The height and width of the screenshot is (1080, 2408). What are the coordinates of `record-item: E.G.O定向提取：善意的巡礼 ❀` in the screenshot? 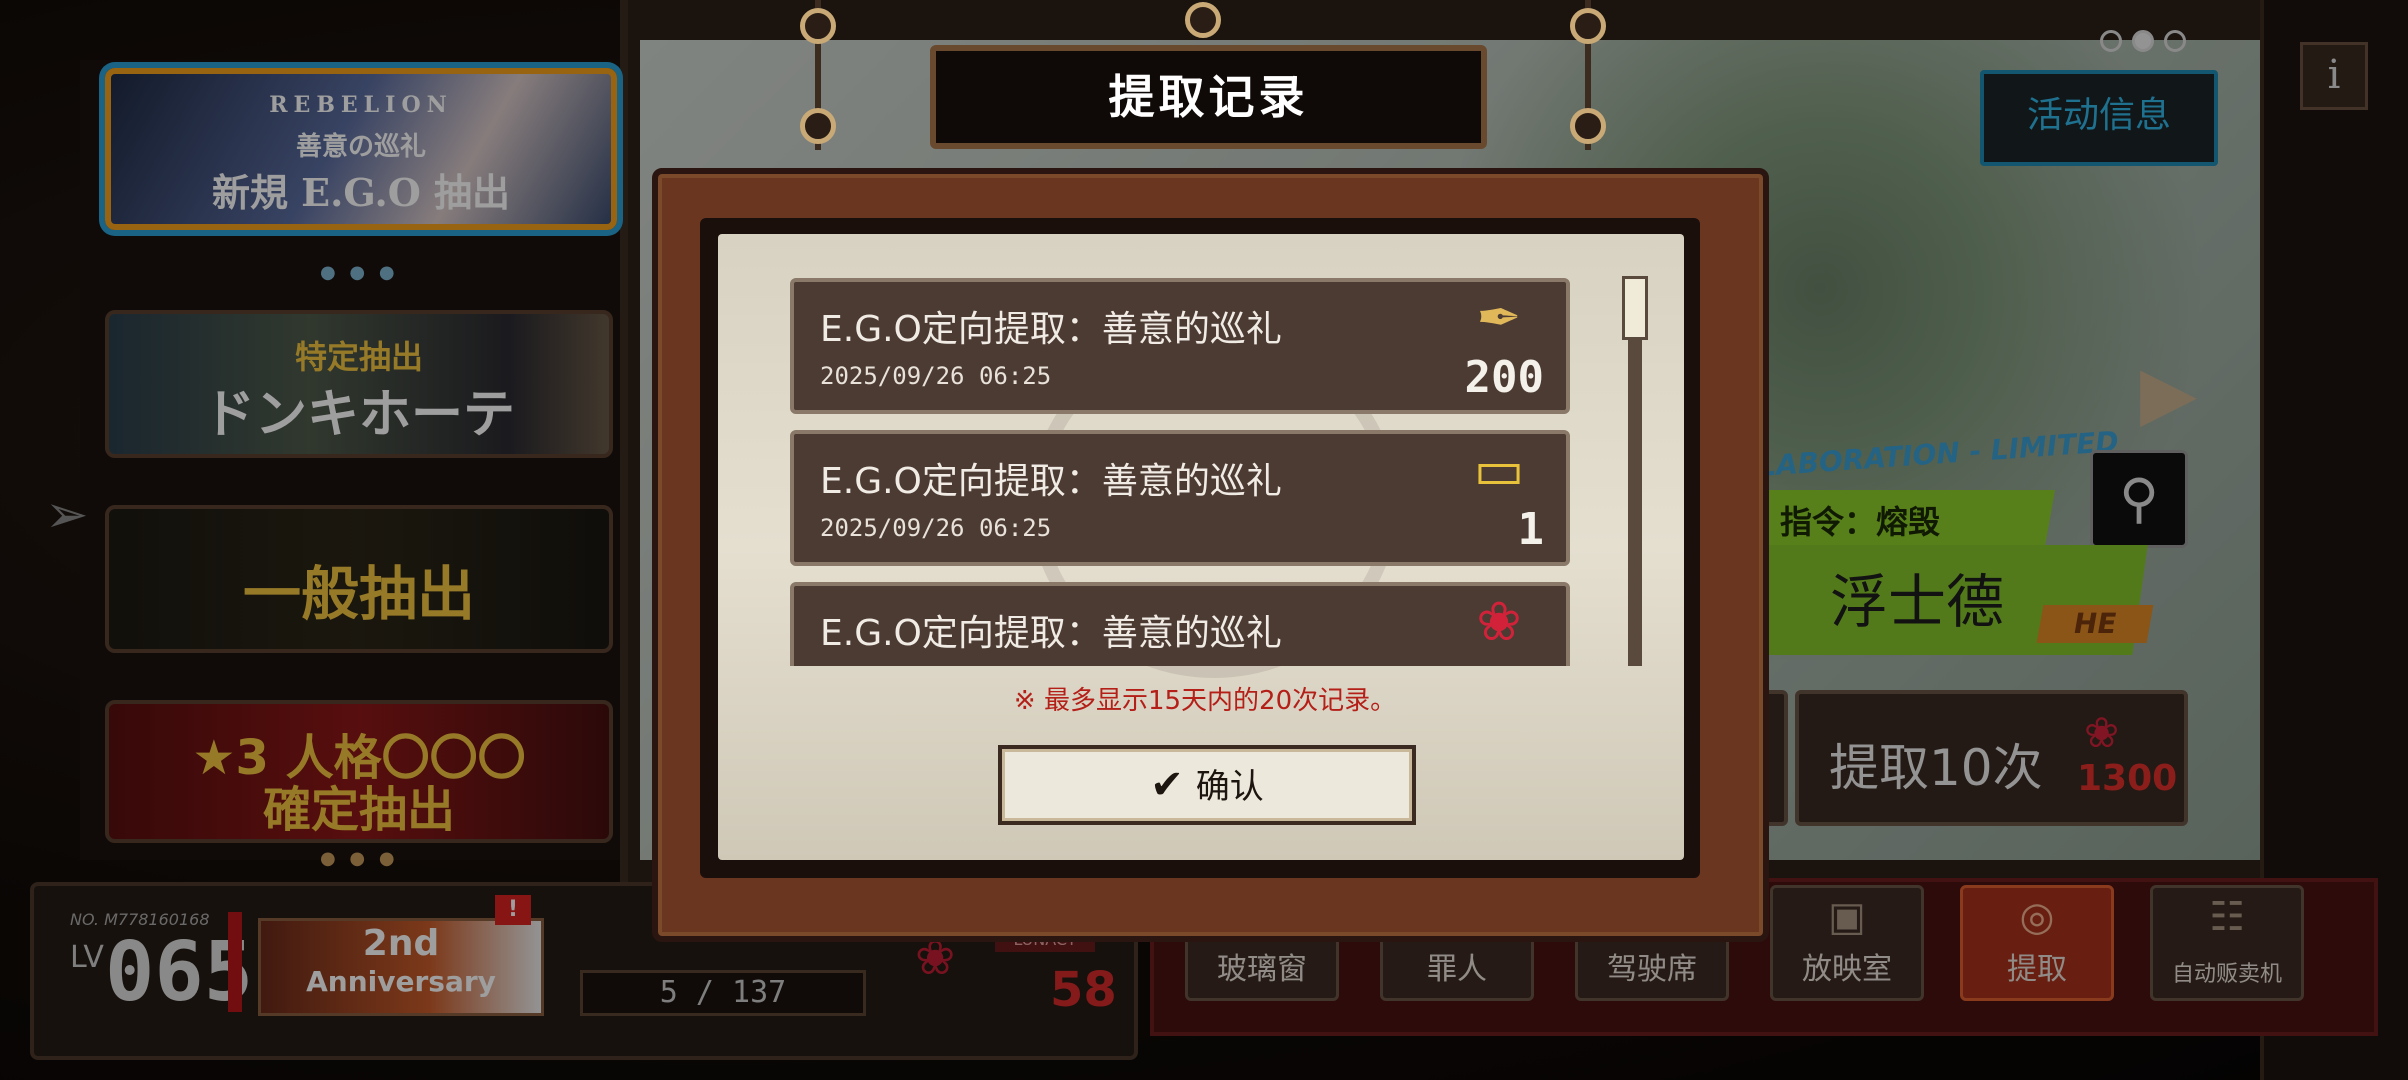 It's located at (1180, 624).